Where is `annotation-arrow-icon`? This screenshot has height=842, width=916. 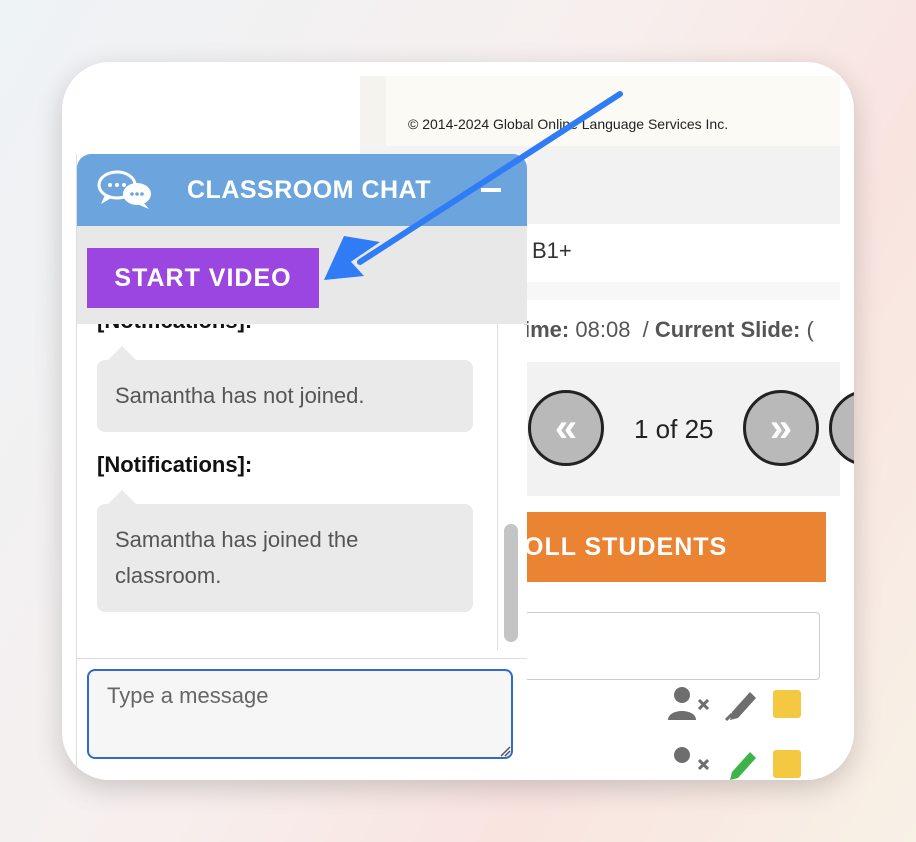
annotation-arrow-icon is located at coordinates (473, 185).